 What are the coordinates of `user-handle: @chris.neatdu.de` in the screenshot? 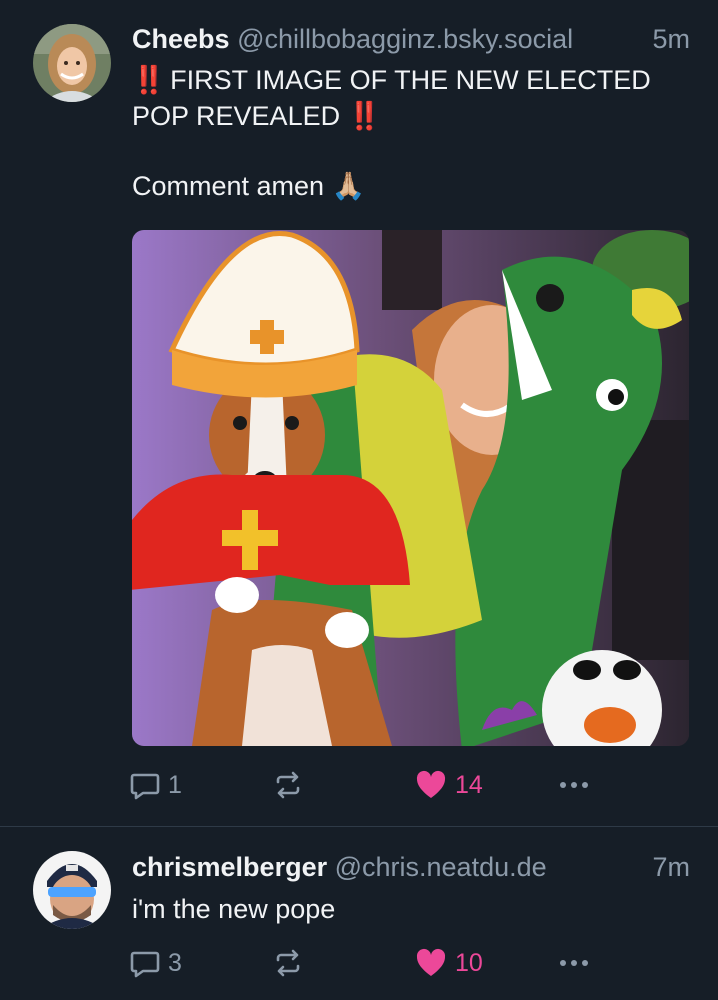 It's located at (441, 867).